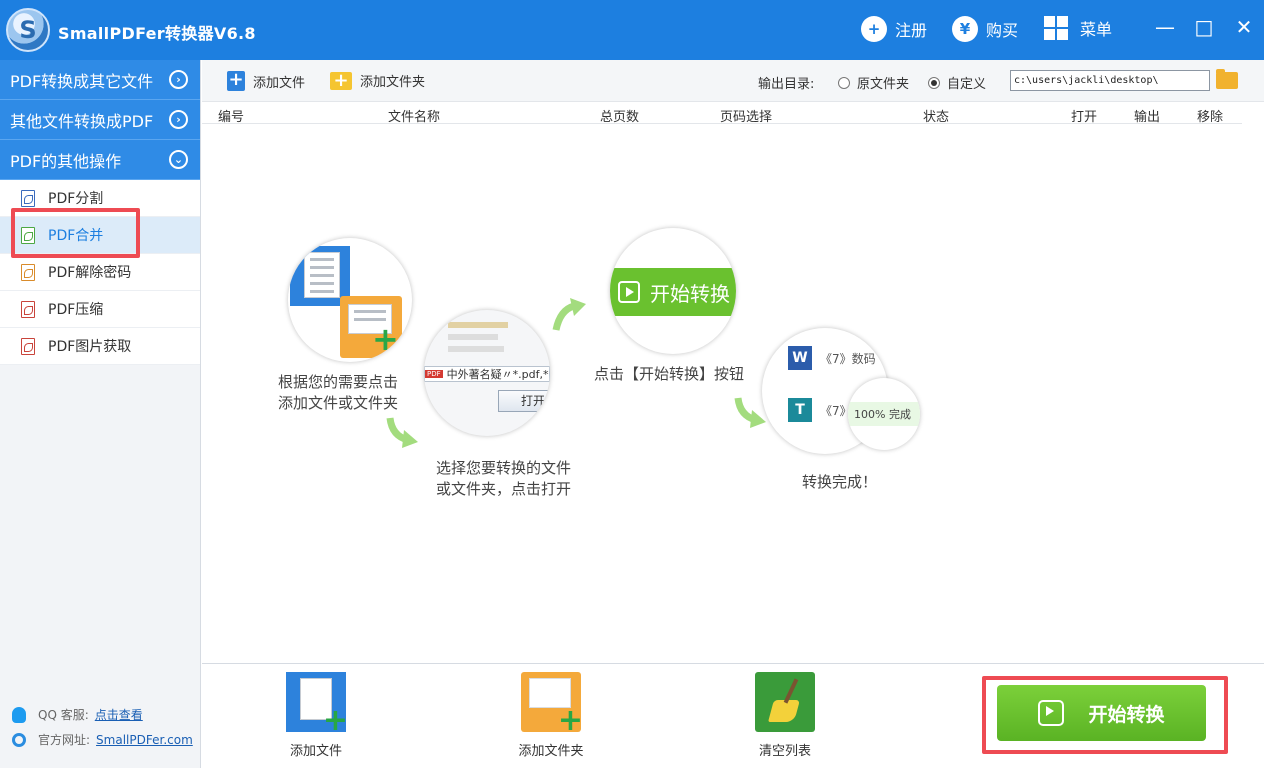  What do you see at coordinates (883, 84) in the screenshot?
I see `radio-label: 原文件夹` at bounding box center [883, 84].